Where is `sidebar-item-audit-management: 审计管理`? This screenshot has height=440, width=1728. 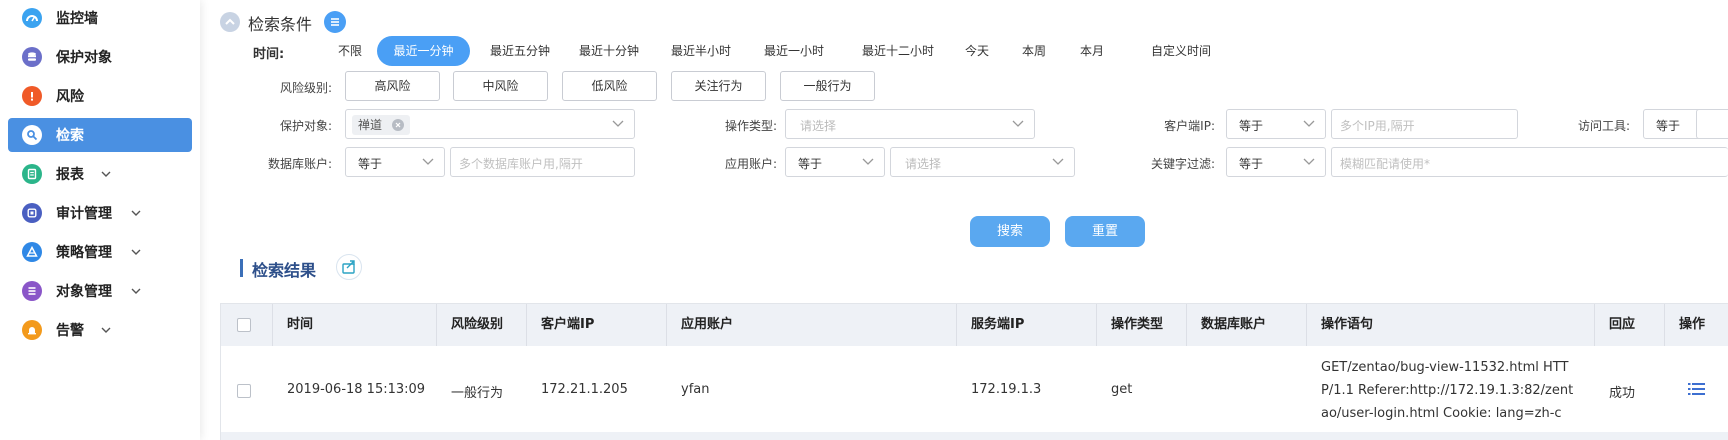 sidebar-item-audit-management: 审计管理 is located at coordinates (100, 213).